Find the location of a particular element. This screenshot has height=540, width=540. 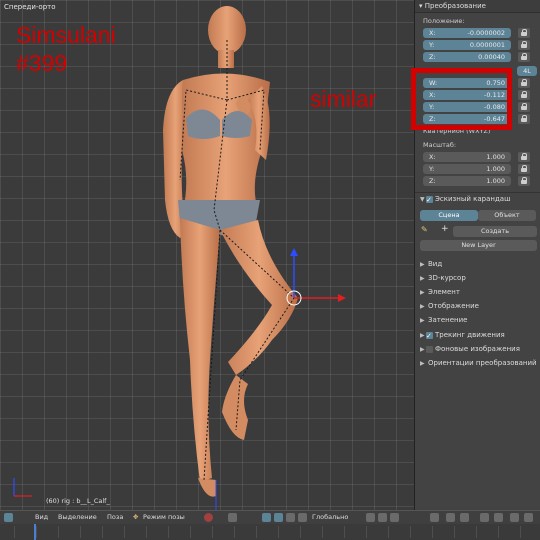

tab-scene: Сцена is located at coordinates (449, 215).